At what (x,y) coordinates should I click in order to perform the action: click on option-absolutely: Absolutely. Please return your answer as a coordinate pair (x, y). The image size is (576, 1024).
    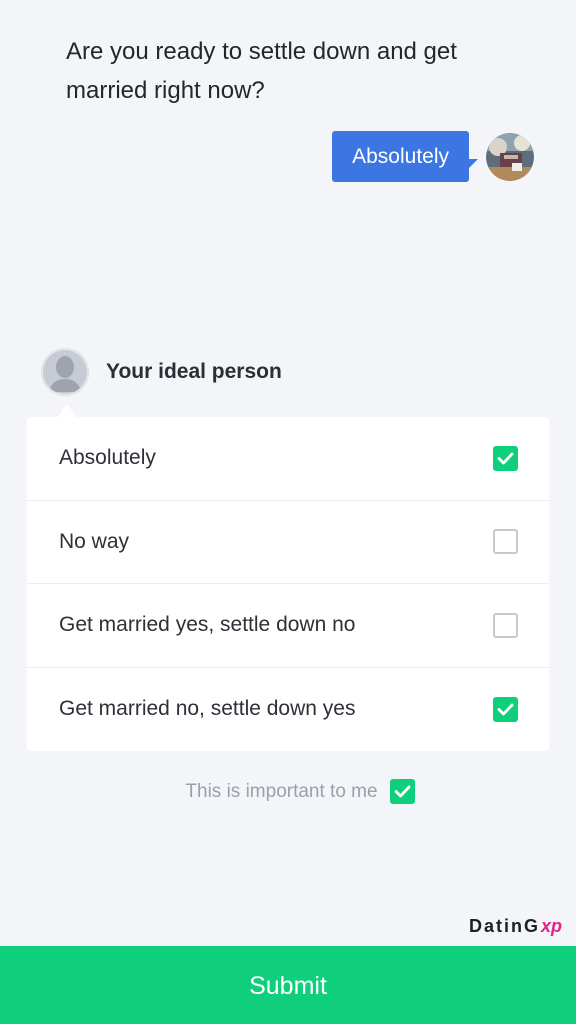
    Looking at the image, I should click on (288, 459).